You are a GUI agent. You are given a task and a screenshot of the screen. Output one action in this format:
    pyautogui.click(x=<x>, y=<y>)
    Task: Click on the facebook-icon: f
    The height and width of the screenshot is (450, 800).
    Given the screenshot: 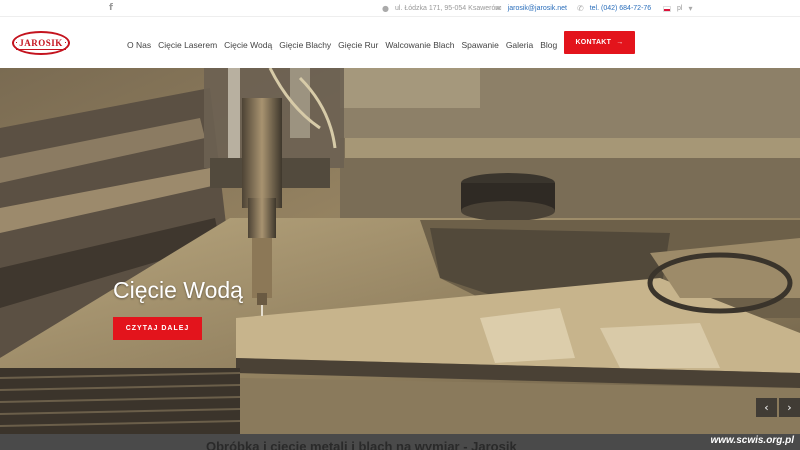 What is the action you would take?
    pyautogui.click(x=111, y=8)
    